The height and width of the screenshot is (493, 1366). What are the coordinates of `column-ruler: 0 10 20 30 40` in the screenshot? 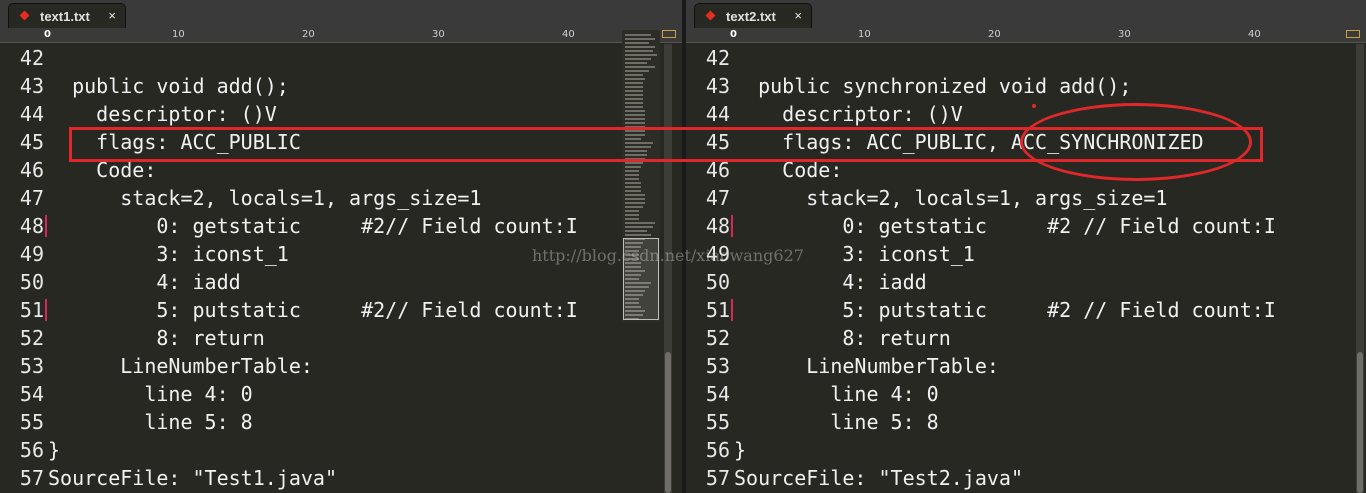 It's located at (1026, 35).